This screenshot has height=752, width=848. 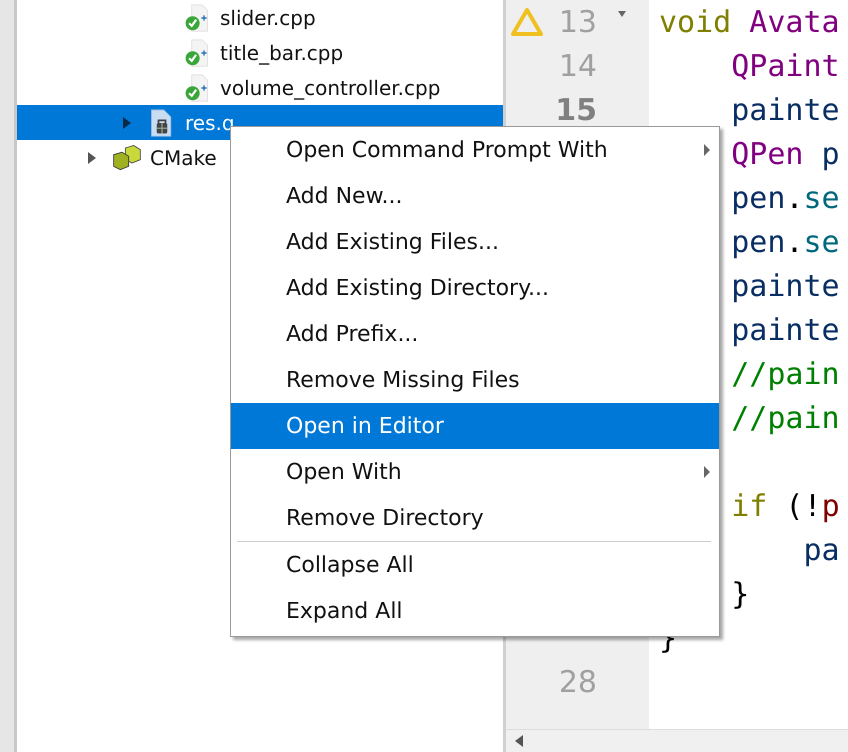 What do you see at coordinates (577, 66) in the screenshot?
I see `line-number: 14` at bounding box center [577, 66].